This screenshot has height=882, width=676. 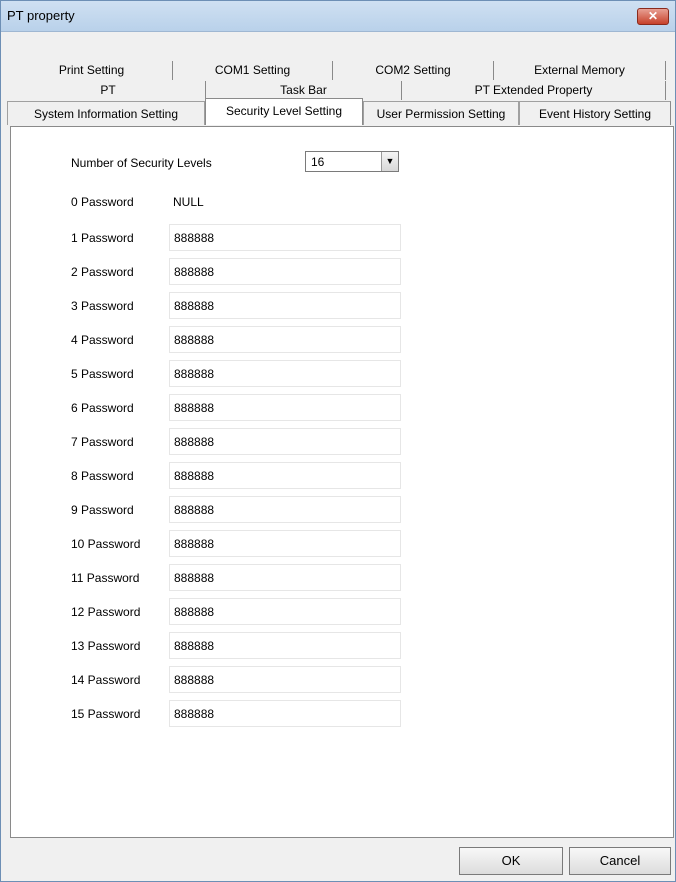 What do you see at coordinates (511, 861) in the screenshot?
I see `ok-button: OK` at bounding box center [511, 861].